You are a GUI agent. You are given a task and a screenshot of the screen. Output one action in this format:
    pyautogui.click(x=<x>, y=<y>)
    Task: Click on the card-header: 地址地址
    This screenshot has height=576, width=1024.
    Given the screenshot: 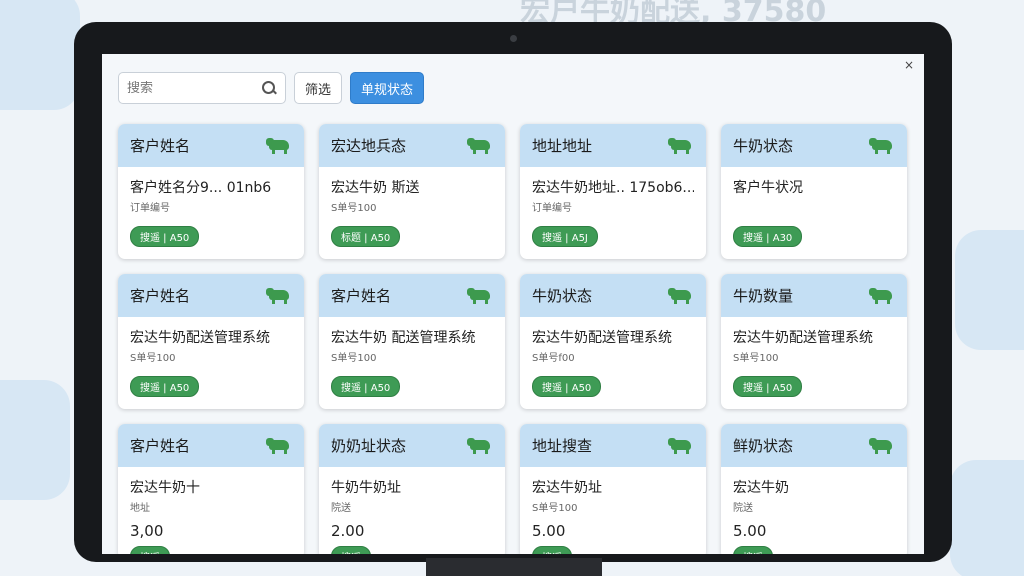 What is the action you would take?
    pyautogui.click(x=613, y=145)
    